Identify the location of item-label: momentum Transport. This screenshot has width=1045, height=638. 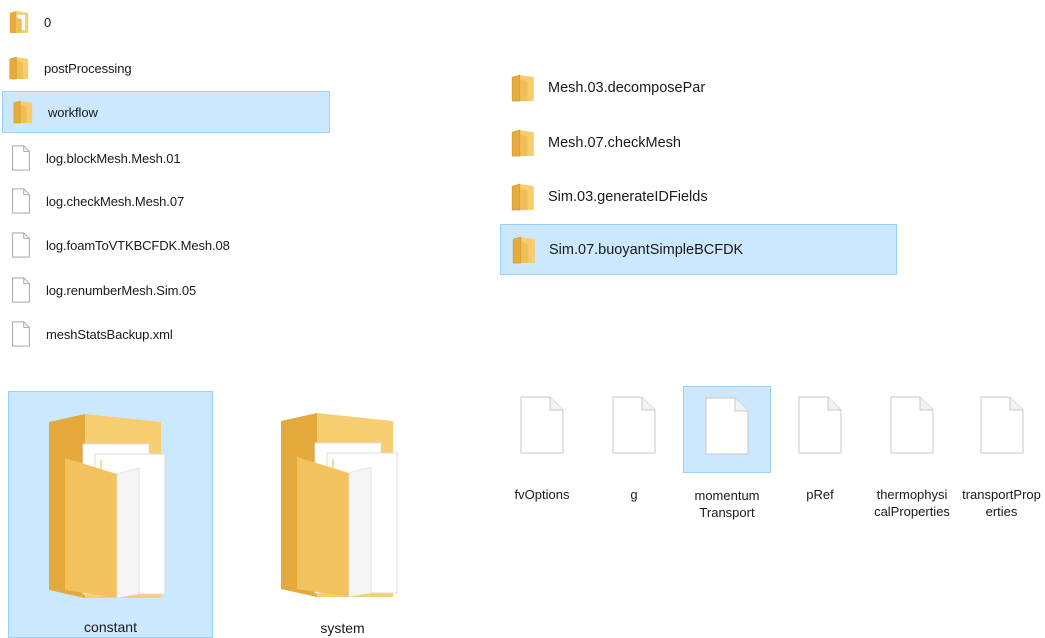
(727, 504).